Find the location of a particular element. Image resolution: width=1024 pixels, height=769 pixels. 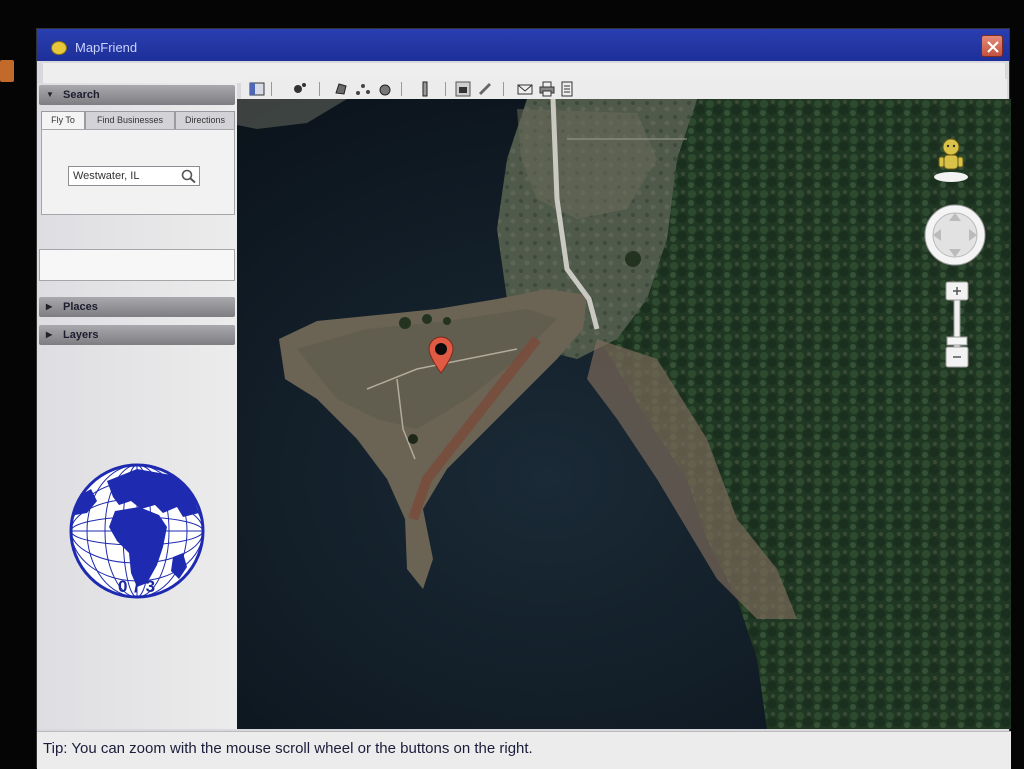

sidebar-toggle-icon is located at coordinates (257, 89).